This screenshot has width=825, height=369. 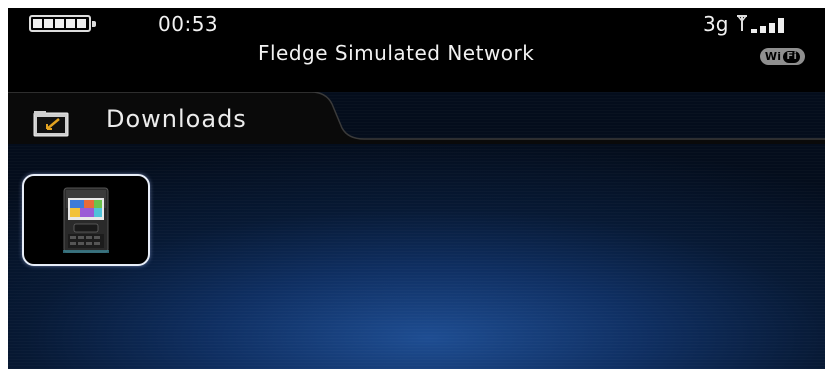 What do you see at coordinates (716, 24) in the screenshot?
I see `network-type-label: 3g` at bounding box center [716, 24].